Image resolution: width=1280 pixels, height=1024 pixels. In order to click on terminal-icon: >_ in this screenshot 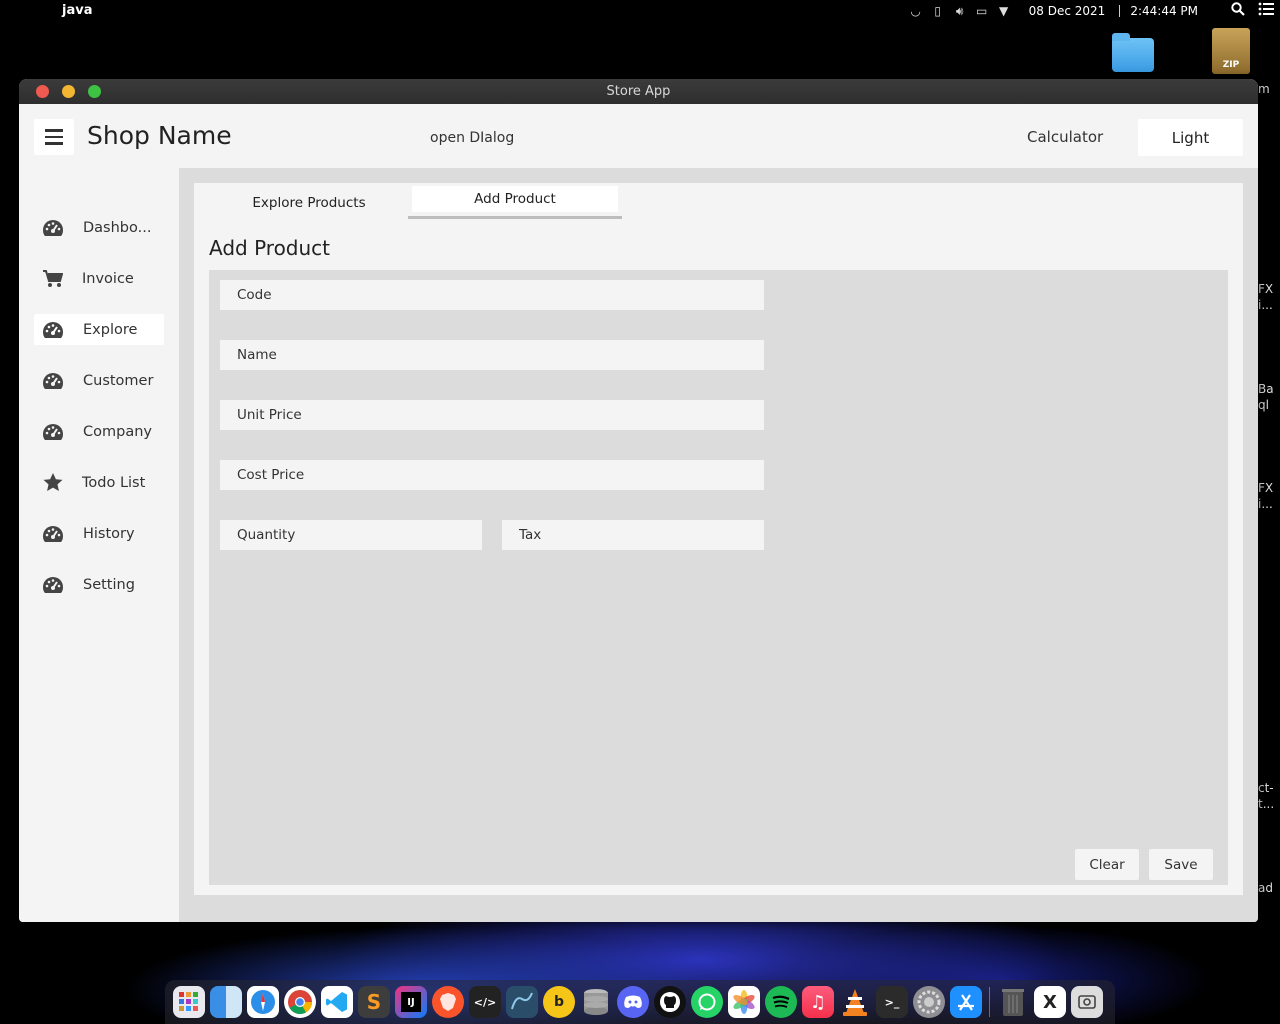, I will do `click(892, 1002)`.